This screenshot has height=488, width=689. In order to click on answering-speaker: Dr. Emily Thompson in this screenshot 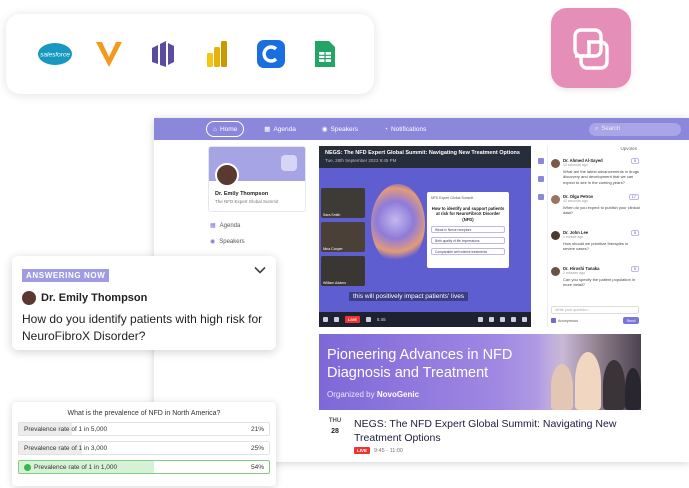, I will do `click(144, 298)`.